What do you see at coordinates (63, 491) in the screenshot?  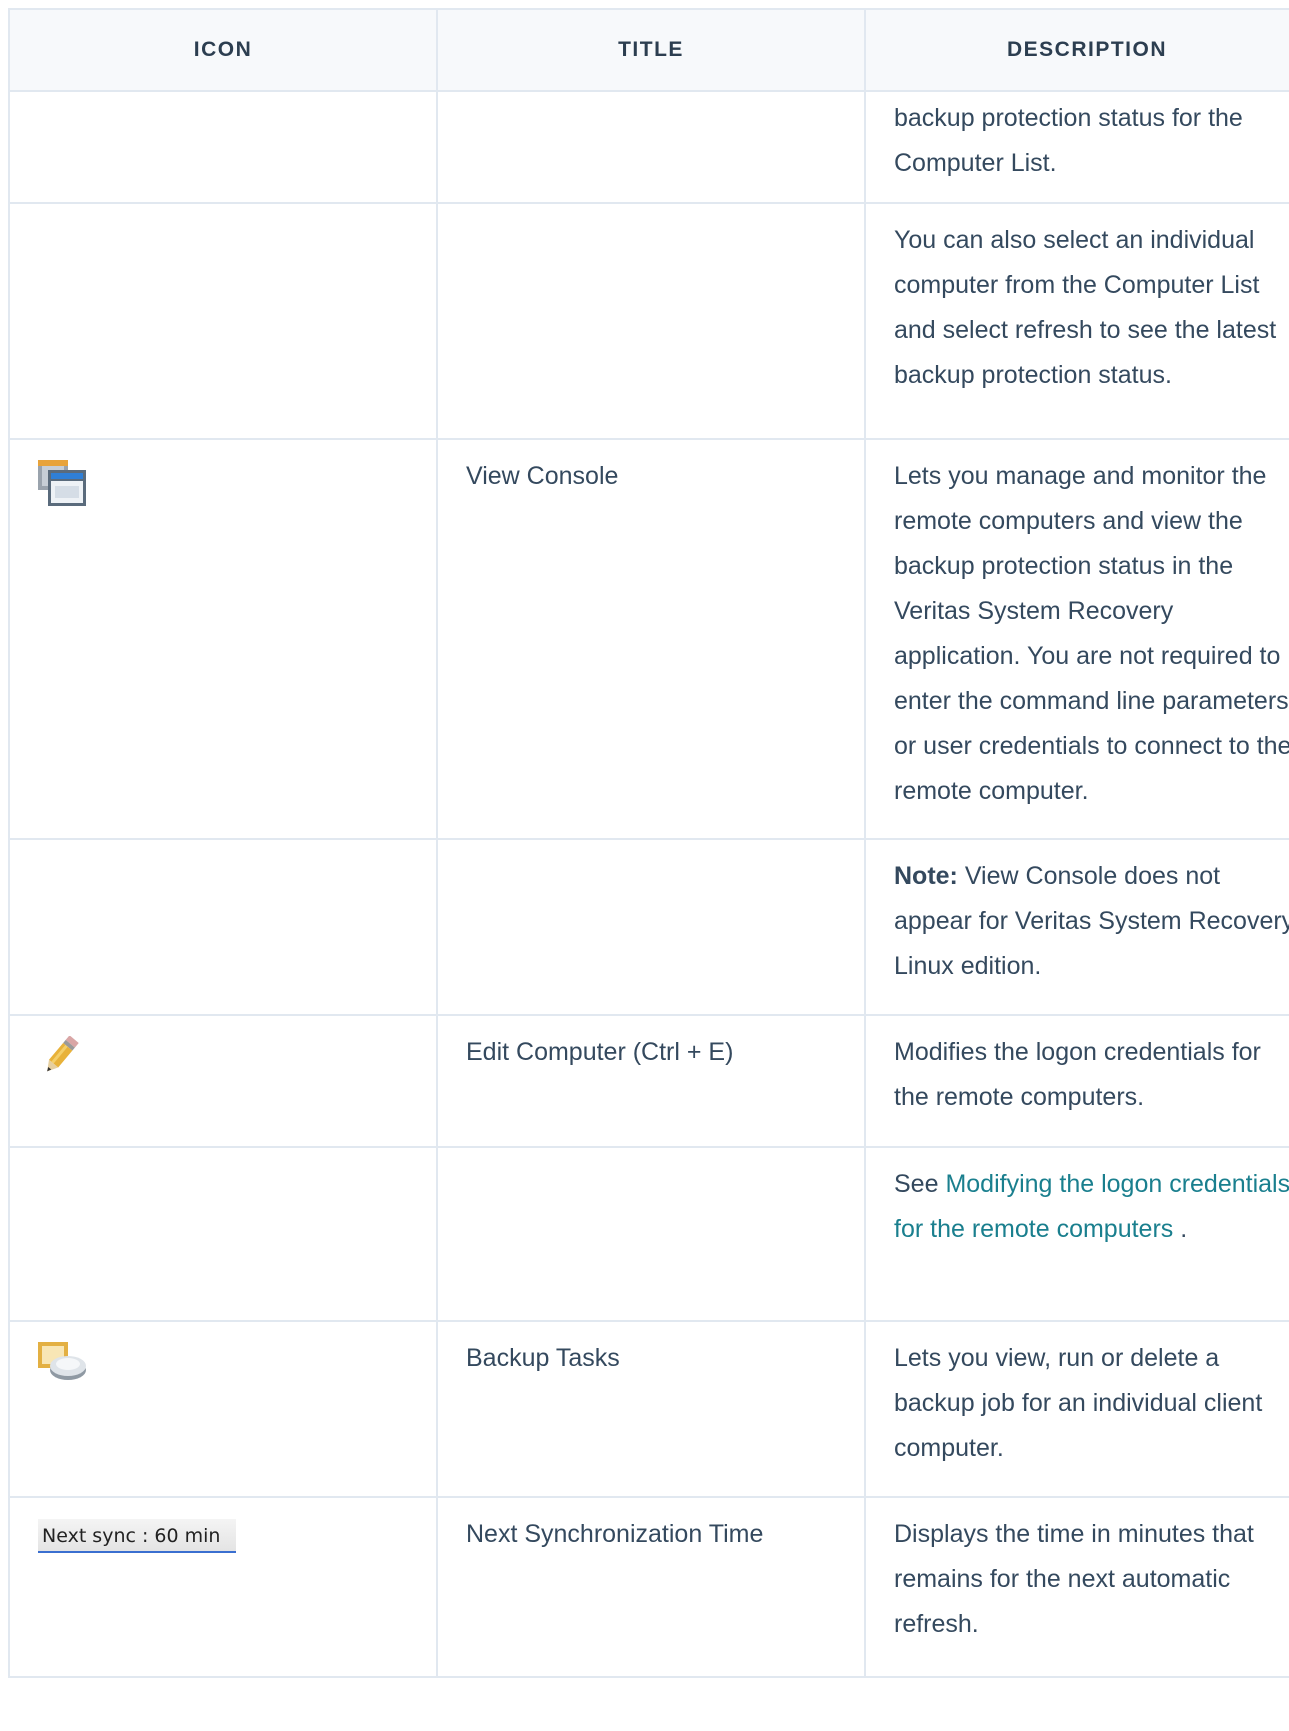 I see `view-console-icon` at bounding box center [63, 491].